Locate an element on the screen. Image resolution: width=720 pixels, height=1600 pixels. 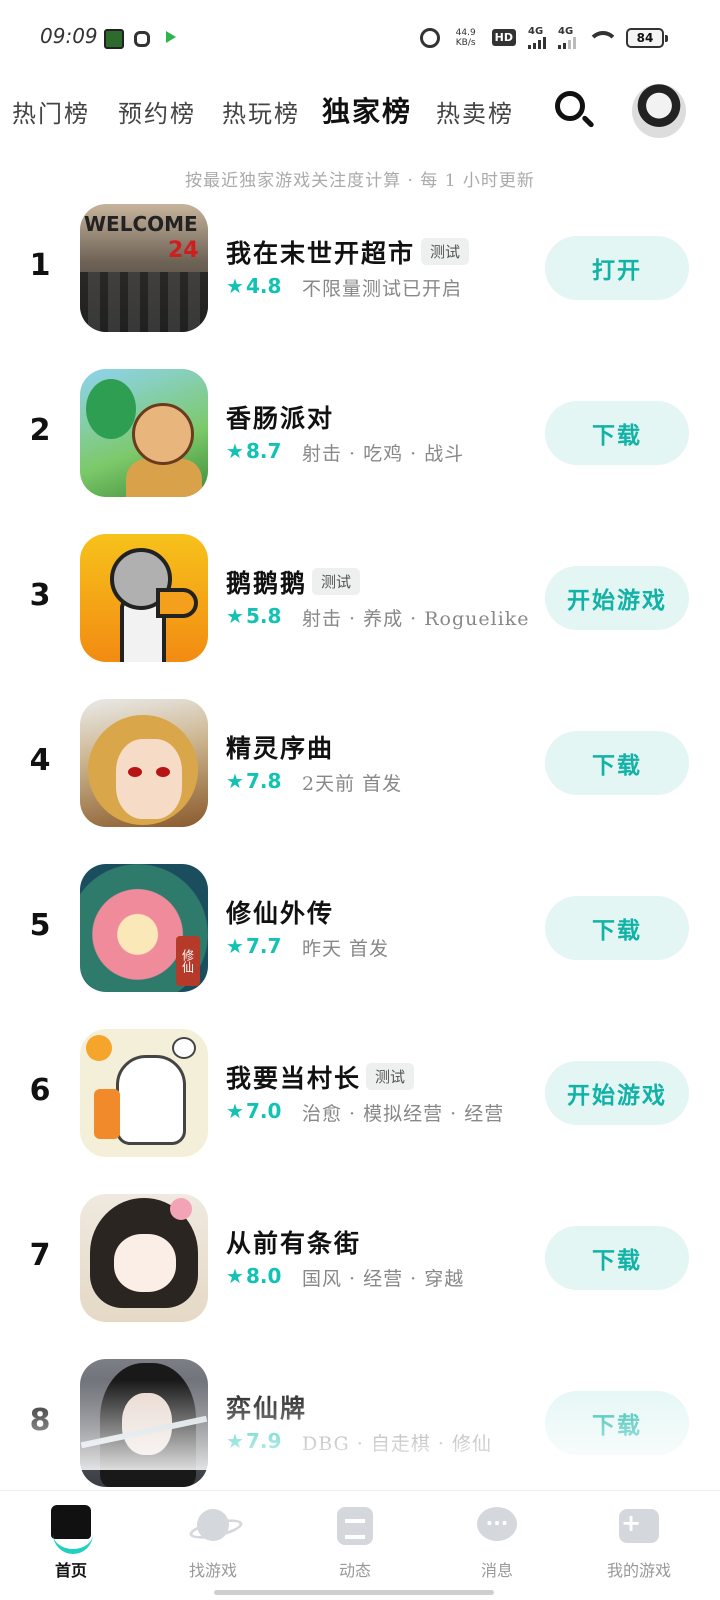
list-item: 4 精灵序曲 ★ 7.8 2天前 首发 下载 is located at coordinates (360, 781).